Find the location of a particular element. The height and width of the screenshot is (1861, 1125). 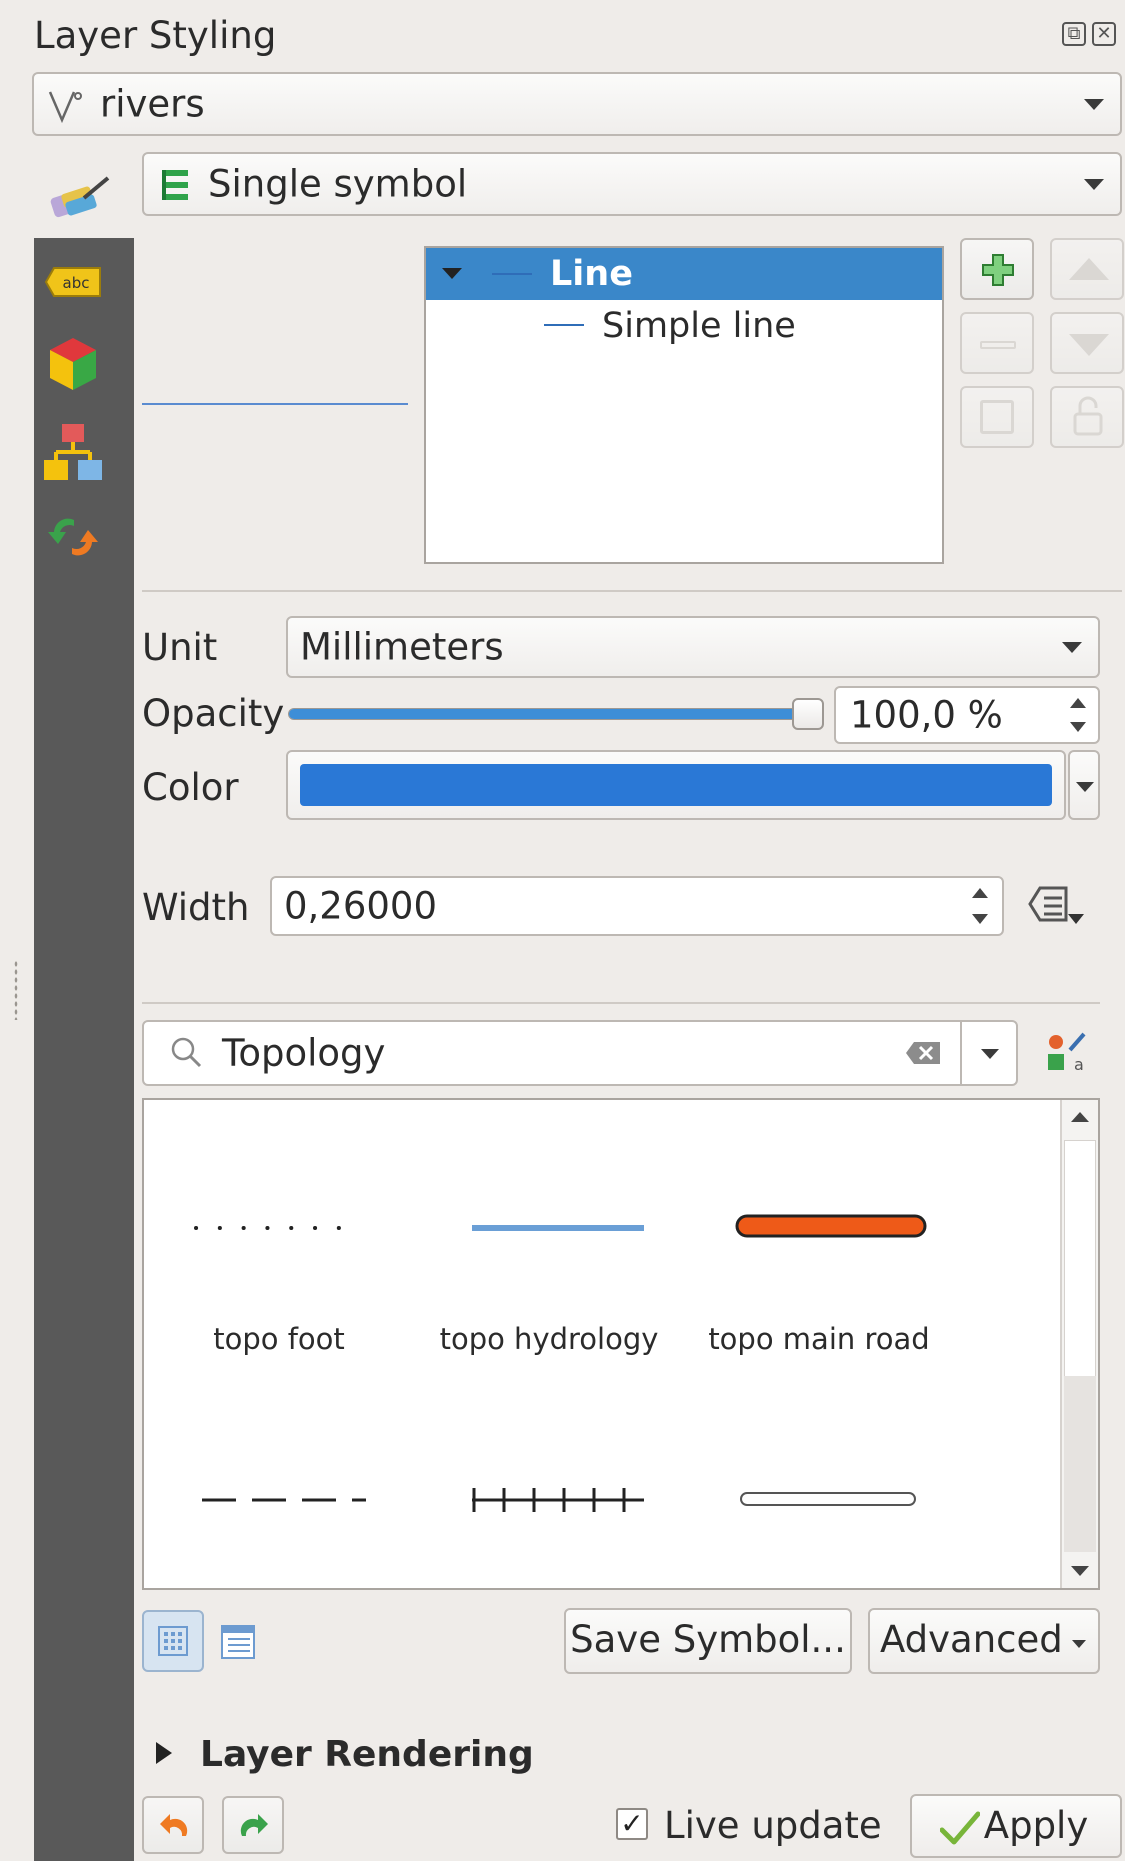

opacity-spinbox: 100,0 % is located at coordinates (967, 715).